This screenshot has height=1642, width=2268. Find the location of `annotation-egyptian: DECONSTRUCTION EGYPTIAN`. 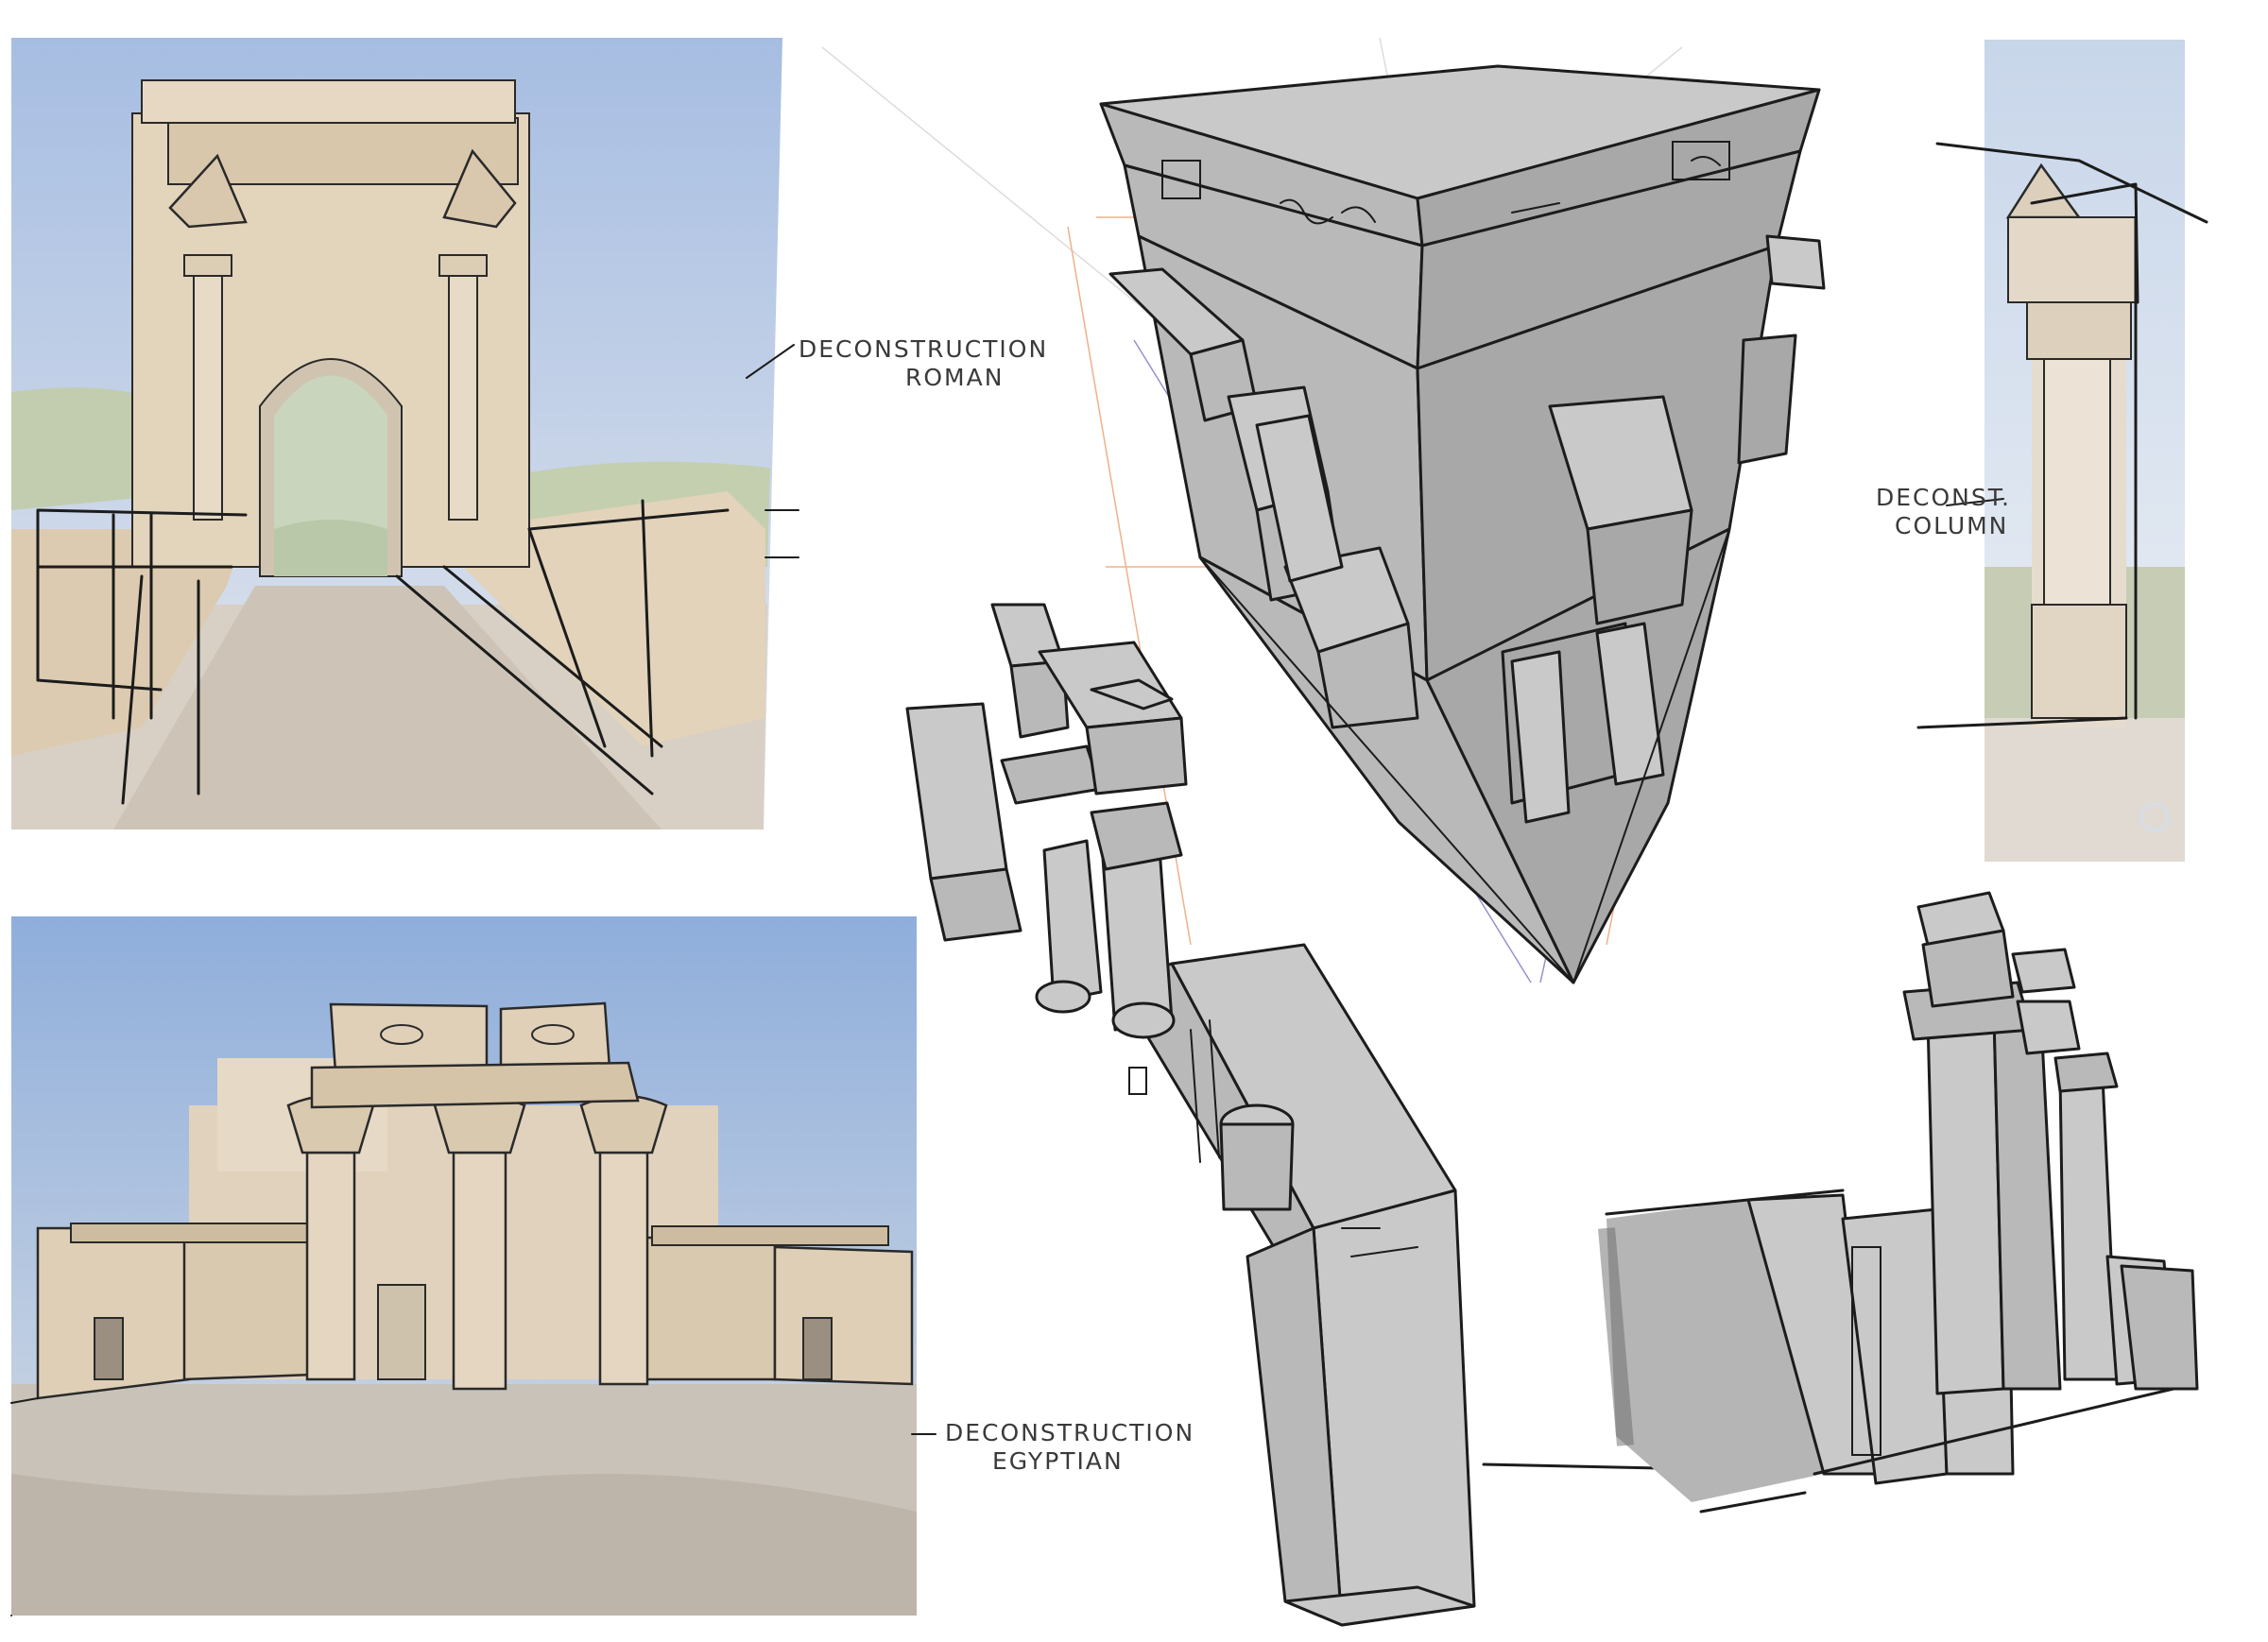

annotation-egyptian: DECONSTRUCTION EGYPTIAN is located at coordinates (1052, 1447).